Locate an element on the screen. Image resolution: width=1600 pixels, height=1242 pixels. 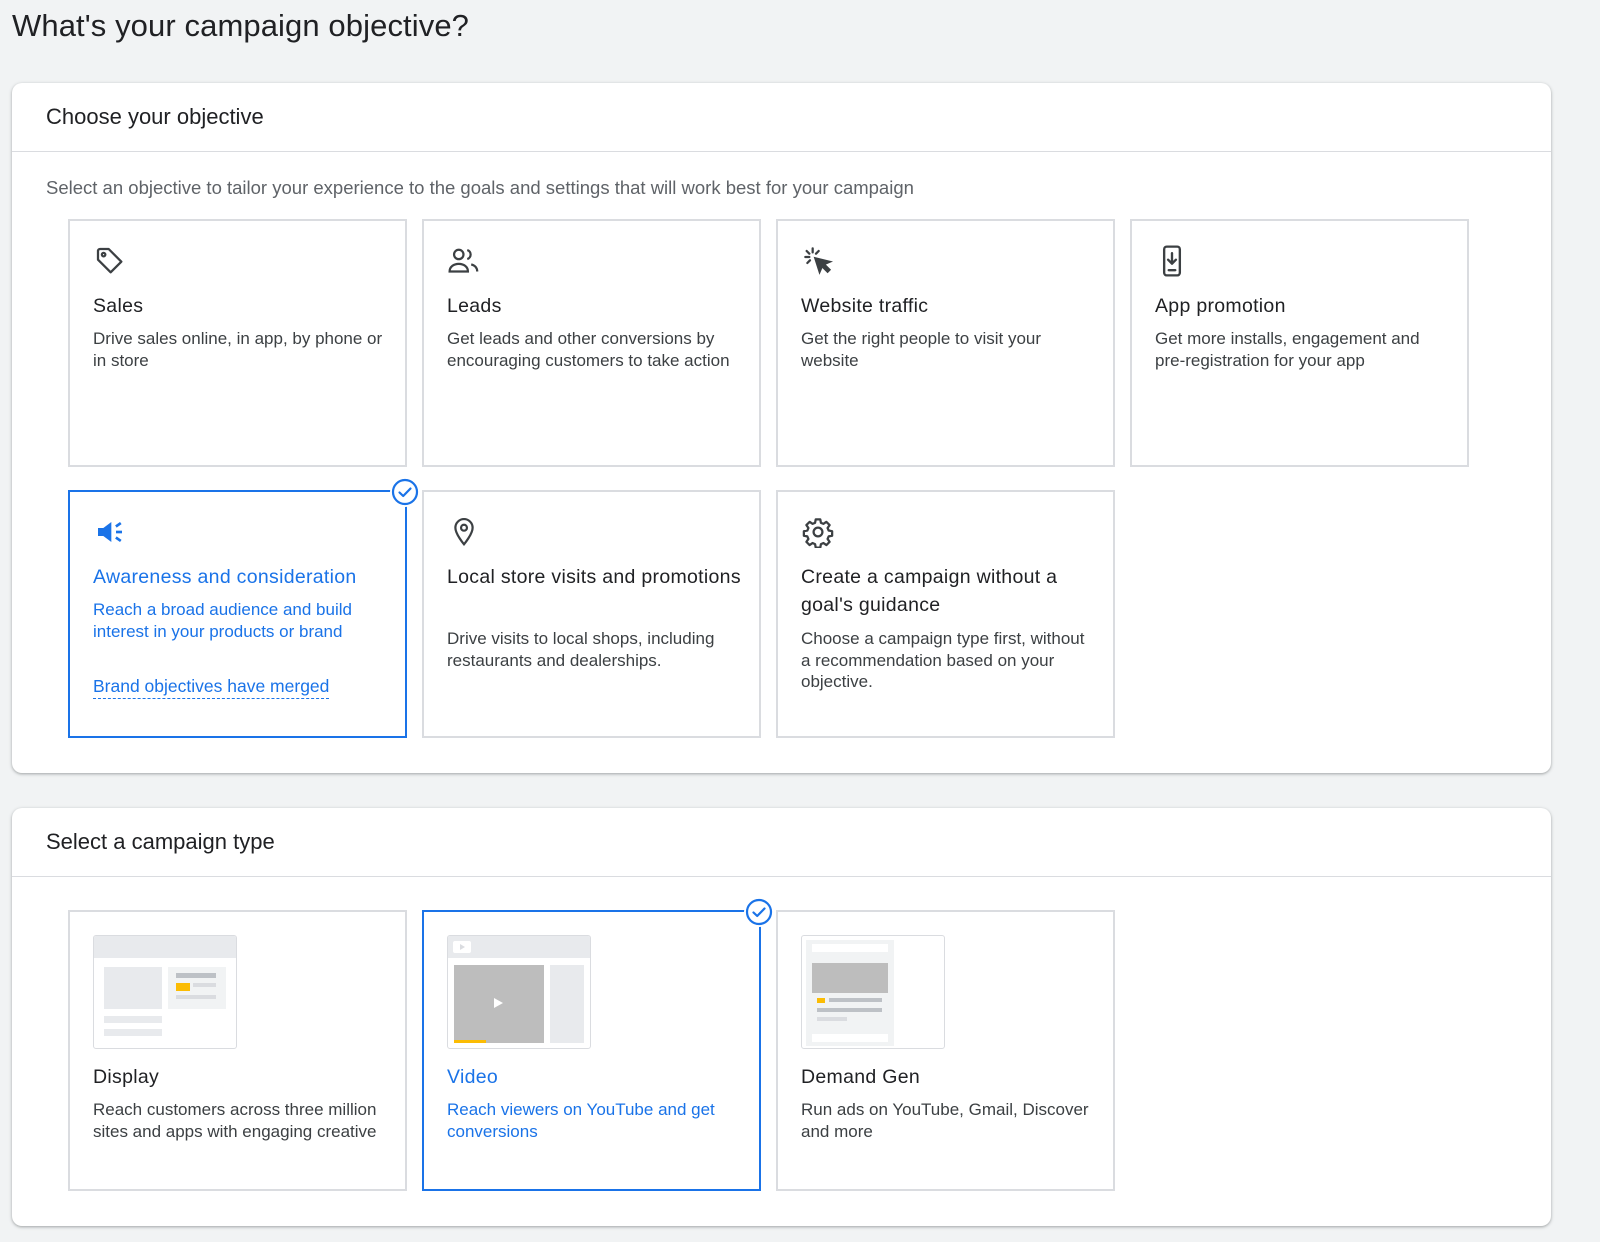
objective-panel-heading: Choose your objective is located at coordinates (155, 116).